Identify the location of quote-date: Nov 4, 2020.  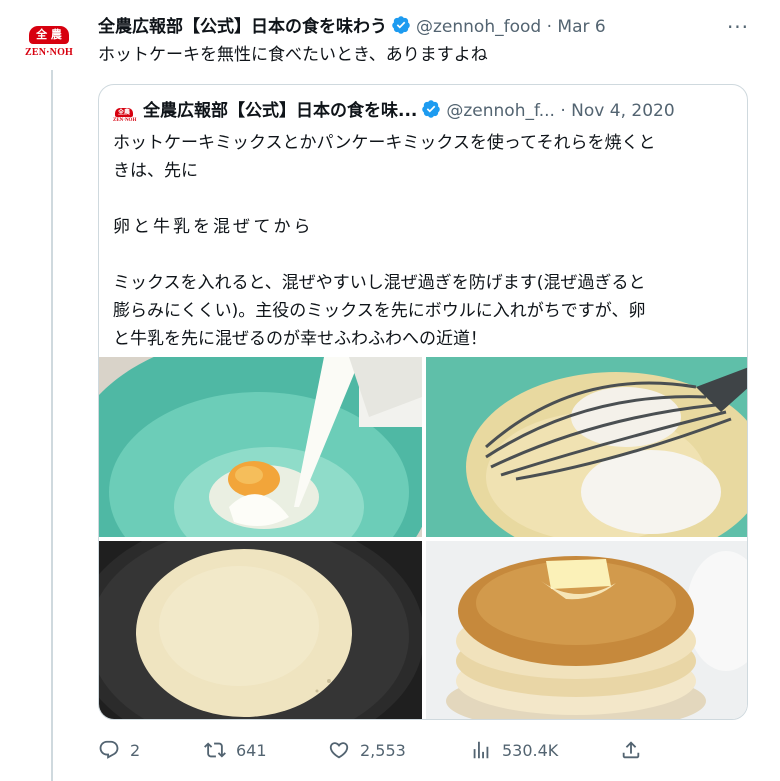
(623, 111).